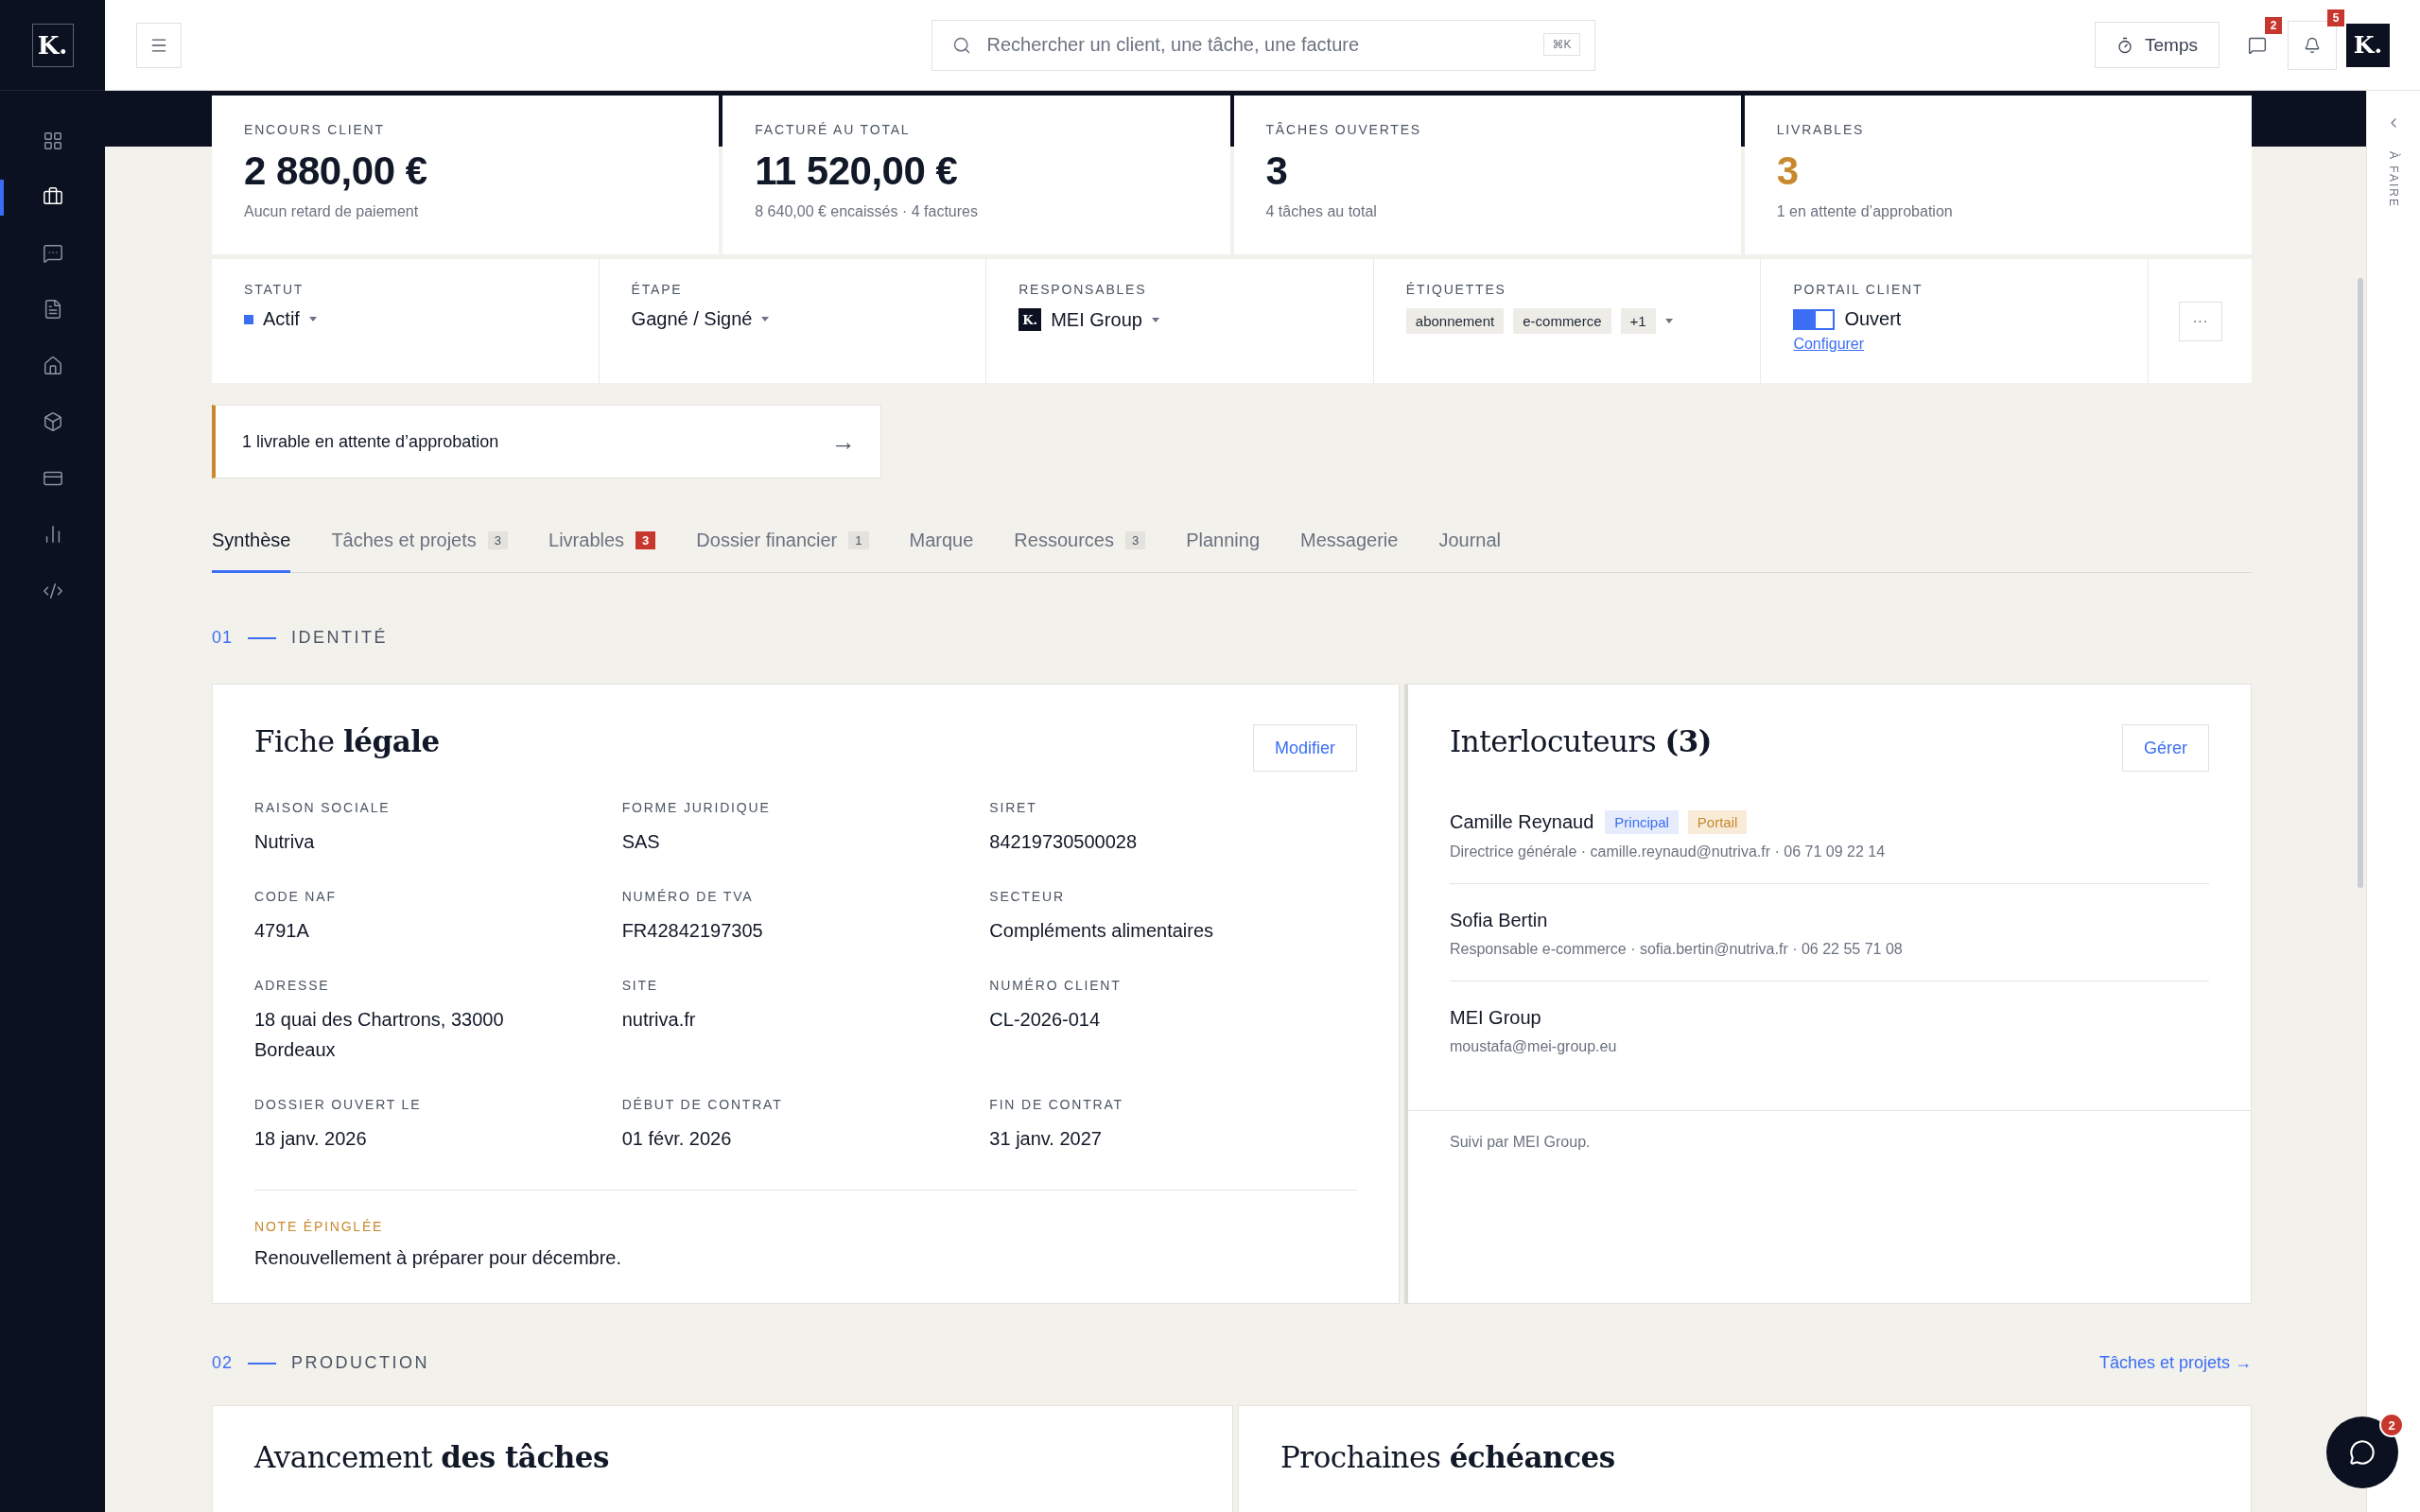  I want to click on scrollbar-thumb, so click(2361, 583).